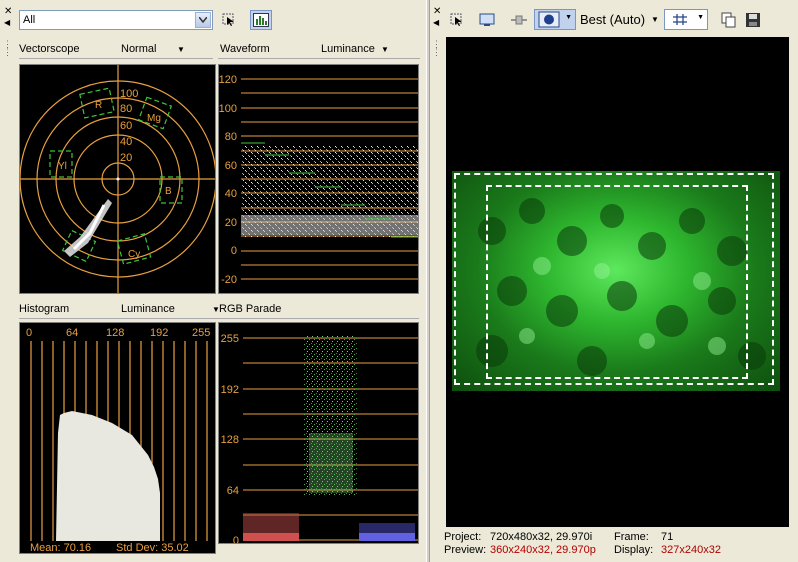 The height and width of the screenshot is (562, 798). What do you see at coordinates (318, 179) in the screenshot?
I see `waveform-display: 120 100 80 60 40 20 0 -20` at bounding box center [318, 179].